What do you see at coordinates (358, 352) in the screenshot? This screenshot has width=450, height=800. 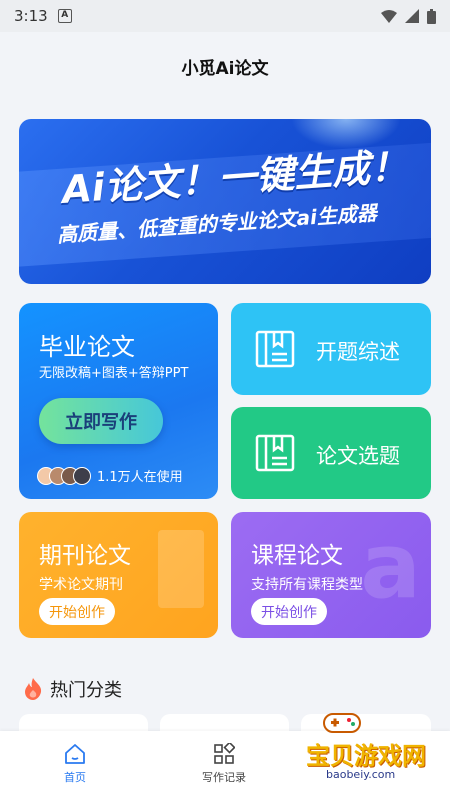 I see `tile-label: 开题综述` at bounding box center [358, 352].